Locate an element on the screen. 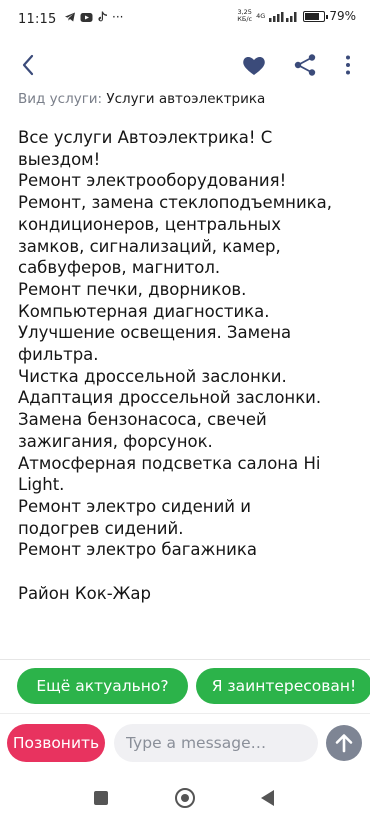 The height and width of the screenshot is (822, 370). back-button is located at coordinates (29, 65).